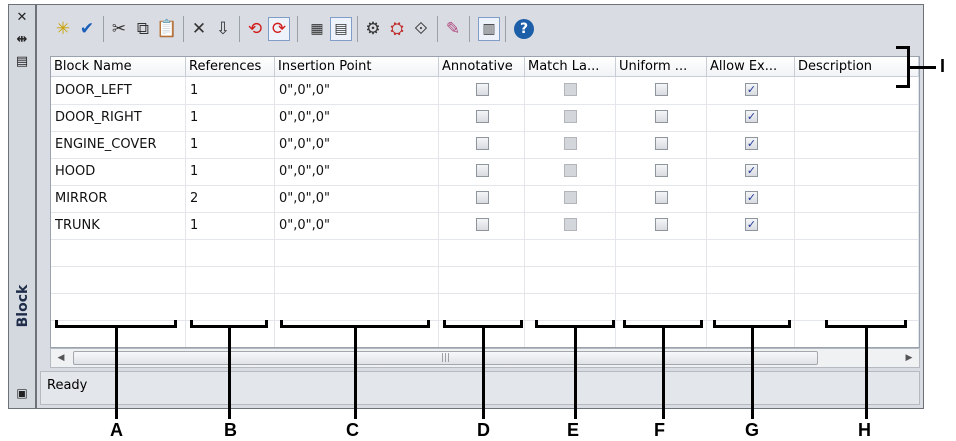 This screenshot has height=441, width=956. Describe the element at coordinates (453, 29) in the screenshot. I see `edit-block-icon: ✎` at that location.